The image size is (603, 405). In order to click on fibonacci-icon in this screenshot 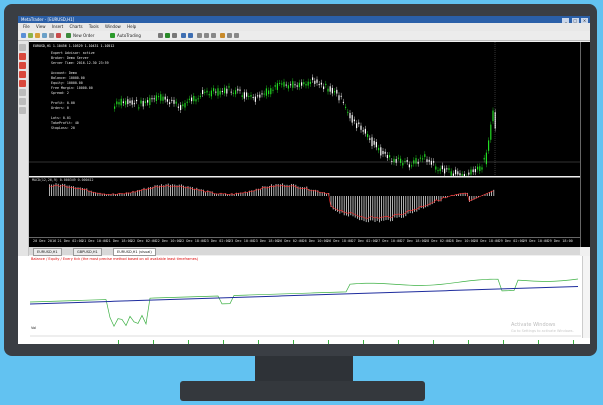, I will do `click(22, 101)`.